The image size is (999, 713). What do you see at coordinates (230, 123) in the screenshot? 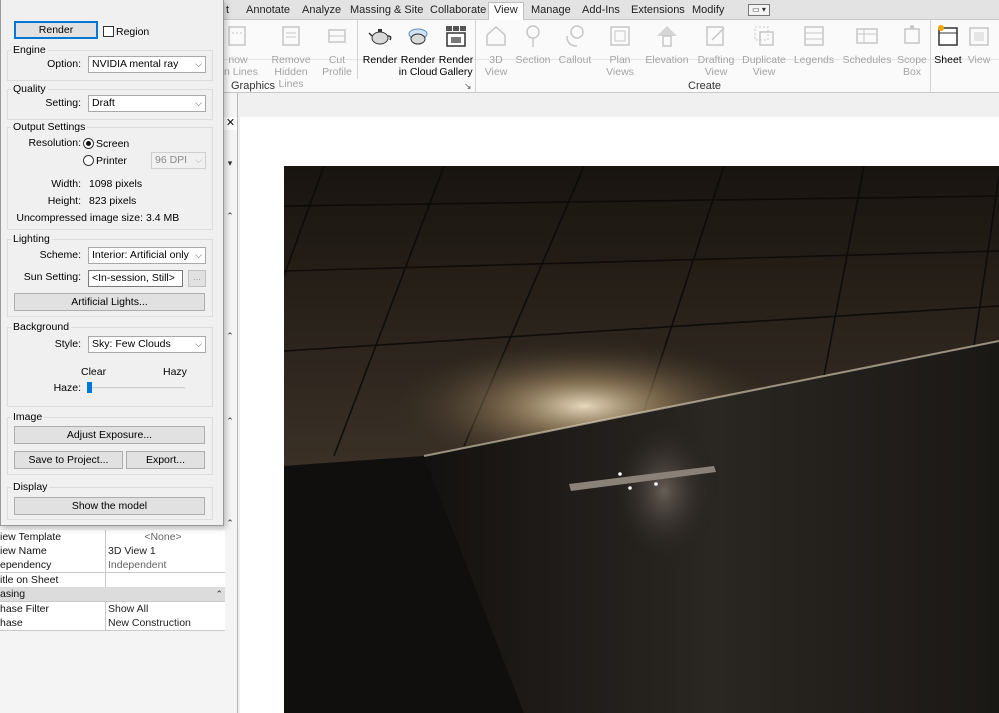
I see `close-icon: ✕` at bounding box center [230, 123].